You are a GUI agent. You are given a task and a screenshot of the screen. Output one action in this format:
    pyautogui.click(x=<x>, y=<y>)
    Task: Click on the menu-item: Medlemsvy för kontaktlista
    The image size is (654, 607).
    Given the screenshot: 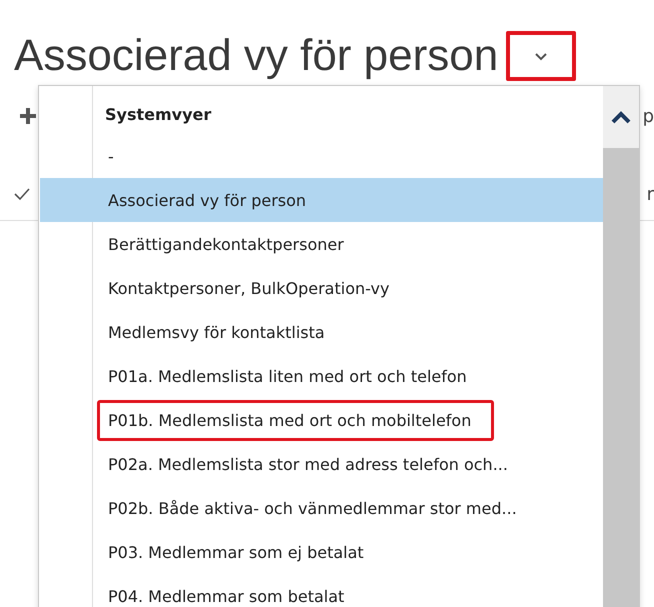 What is the action you would take?
    pyautogui.click(x=321, y=332)
    